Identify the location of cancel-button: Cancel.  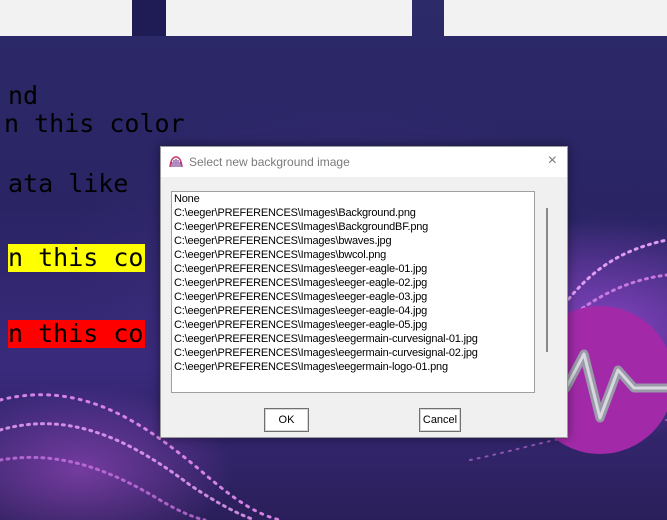
(440, 420).